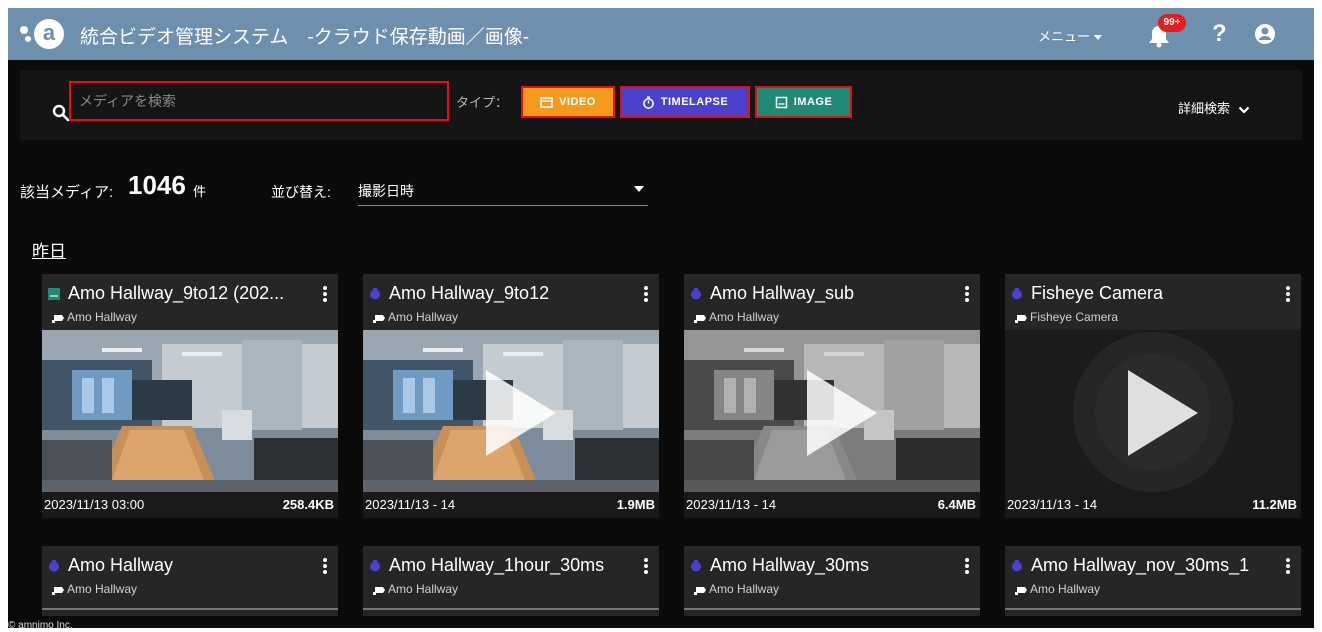  I want to click on media-card: Amo Hallway Amo Hallway, so click(190, 581).